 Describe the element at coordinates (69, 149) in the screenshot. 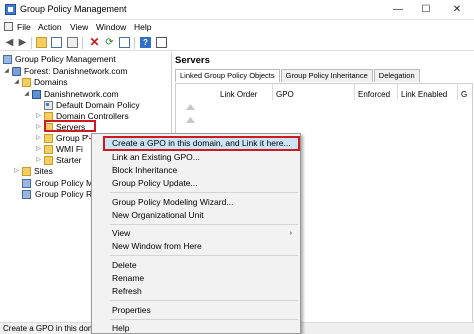

I see `tree-wmi-label: WMI Fi` at that location.